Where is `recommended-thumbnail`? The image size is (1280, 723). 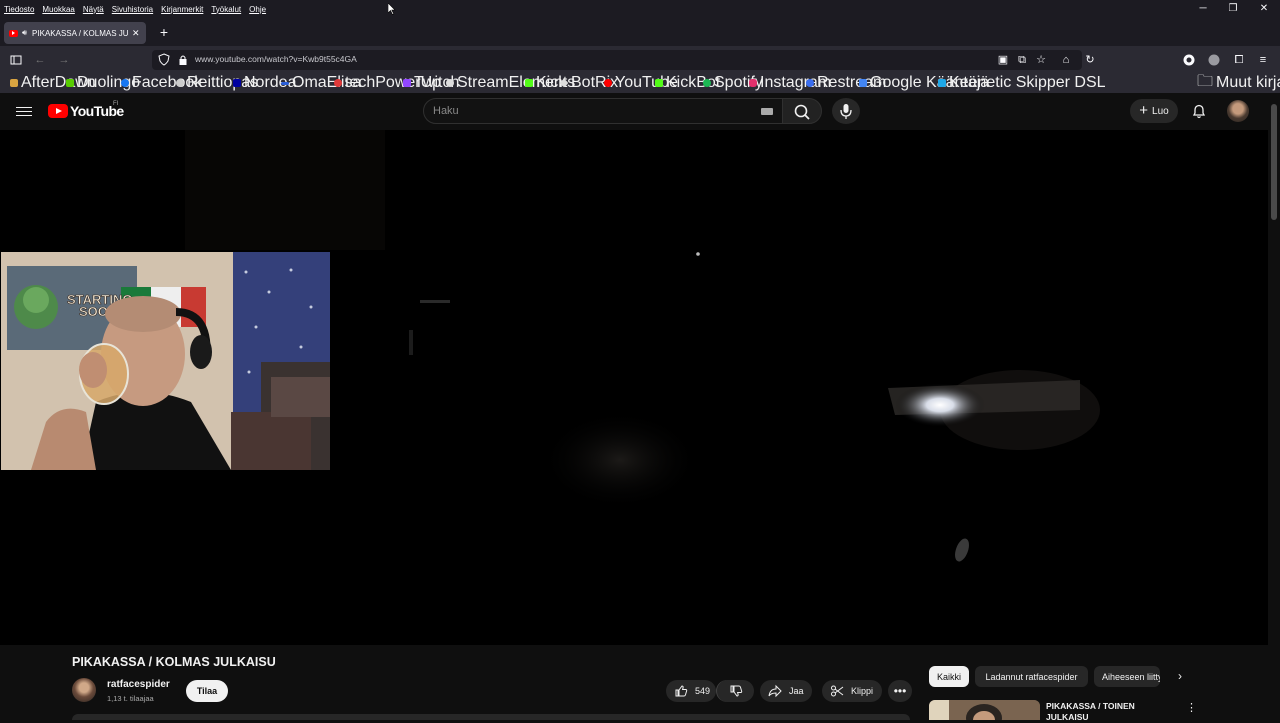
recommended-thumbnail is located at coordinates (984, 710).